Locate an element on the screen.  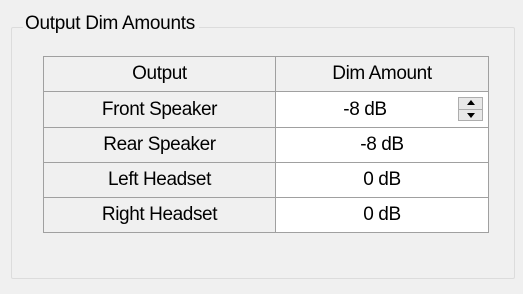
dim-amount-spinner is located at coordinates (470, 109).